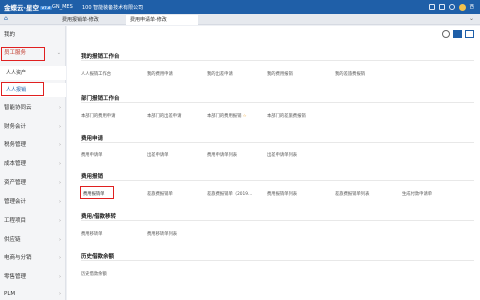 Image resolution: width=480 pixels, height=300 pixels. Describe the element at coordinates (92, 139) in the screenshot. I see `section-title: 费用申请` at that location.